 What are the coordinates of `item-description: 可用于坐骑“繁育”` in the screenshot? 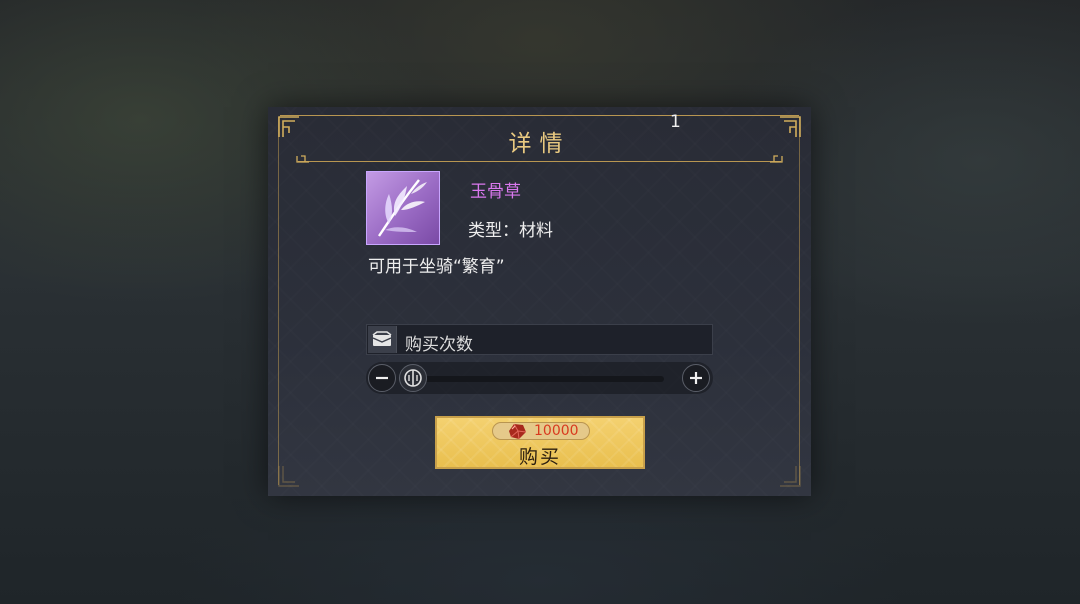 It's located at (436, 267).